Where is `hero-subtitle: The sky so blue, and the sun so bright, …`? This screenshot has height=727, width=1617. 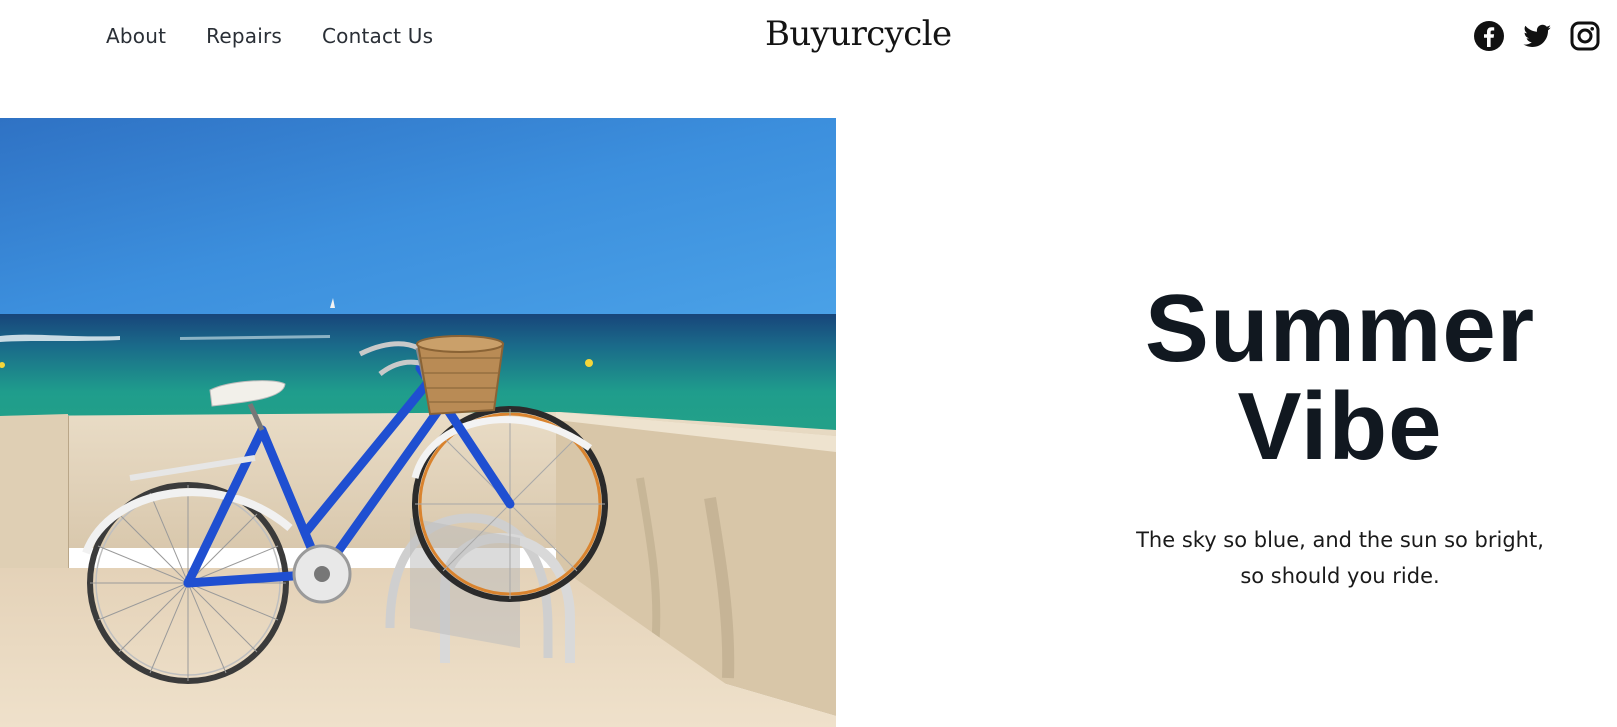 hero-subtitle: The sky so blue, and the sun so bright, … is located at coordinates (1340, 558).